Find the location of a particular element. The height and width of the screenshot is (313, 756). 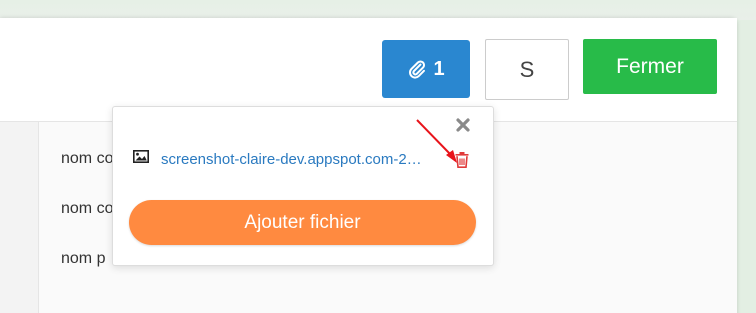

left-rail is located at coordinates (19, 217).